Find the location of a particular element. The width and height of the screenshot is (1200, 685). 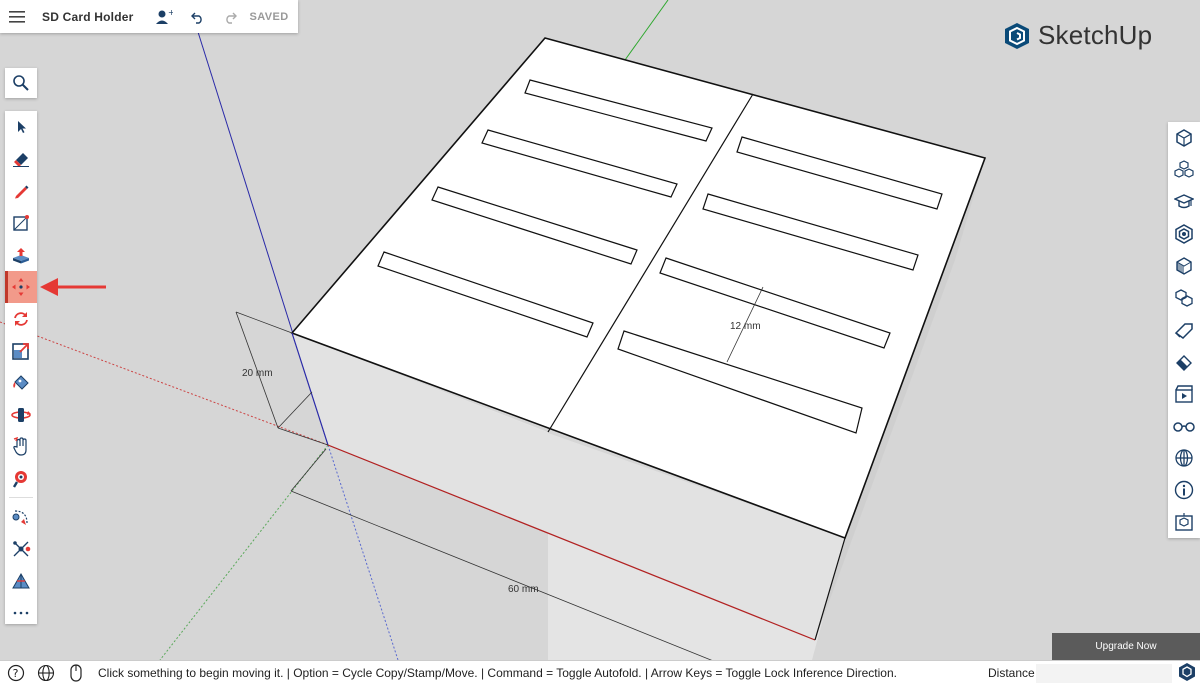

more-icon is located at coordinates (21, 613).